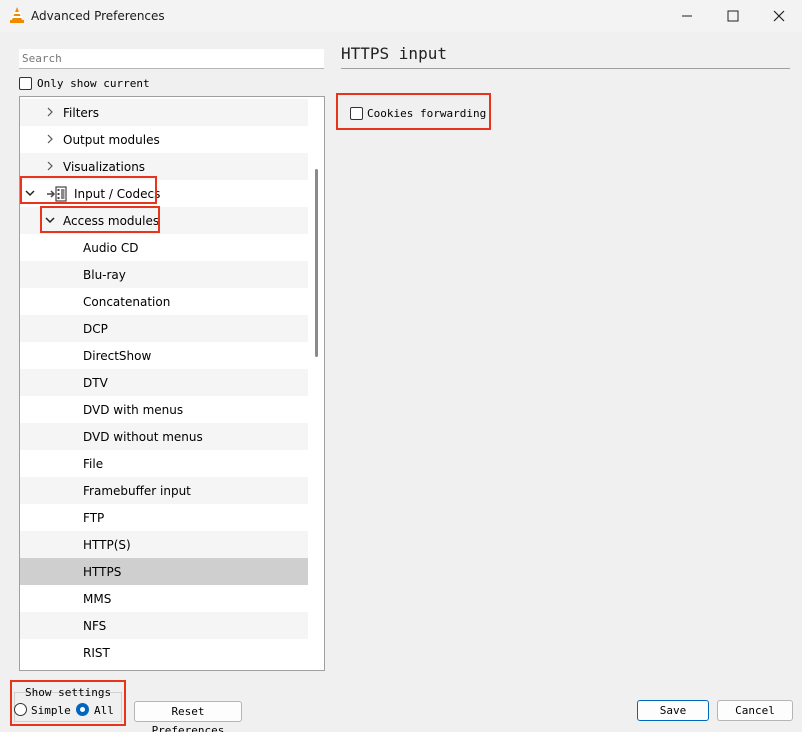 The width and height of the screenshot is (802, 732). I want to click on tree-item-label: DVD without menus, so click(143, 437).